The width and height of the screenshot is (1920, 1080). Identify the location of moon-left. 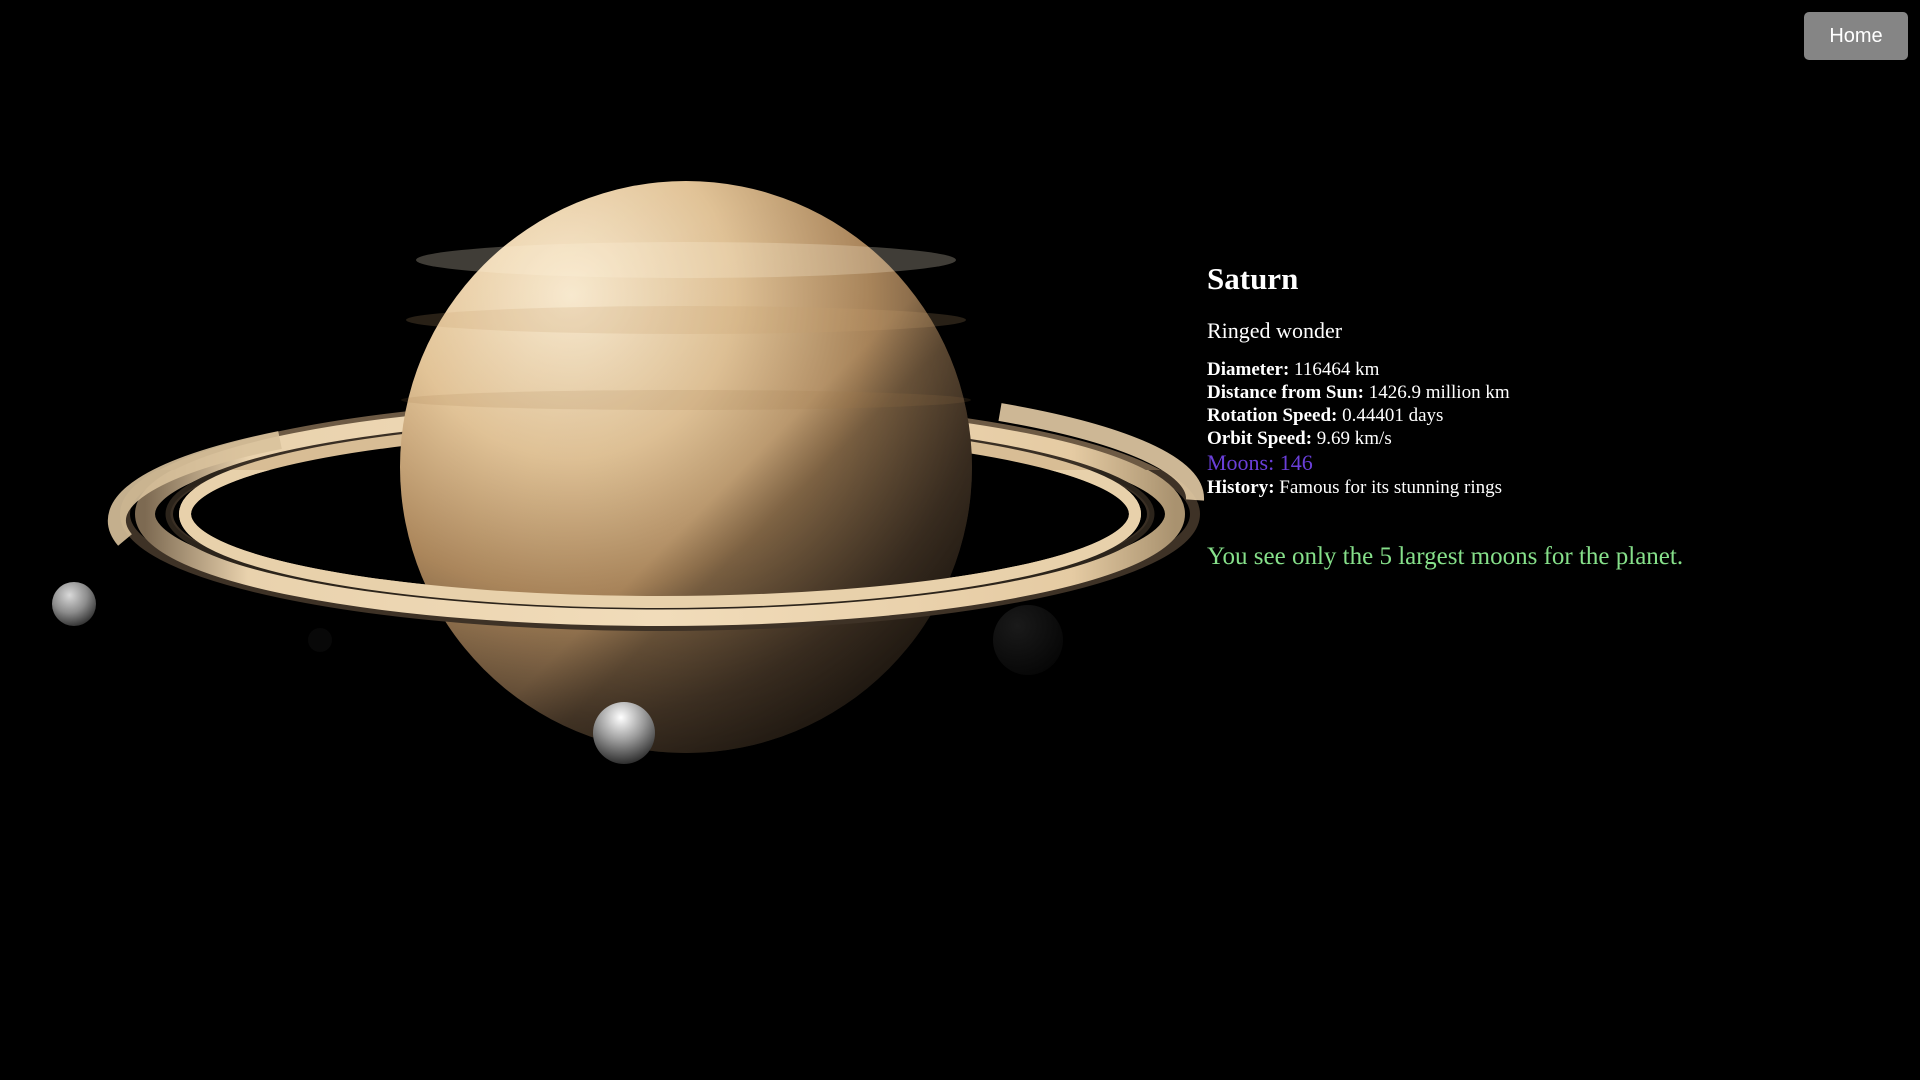
(74, 604).